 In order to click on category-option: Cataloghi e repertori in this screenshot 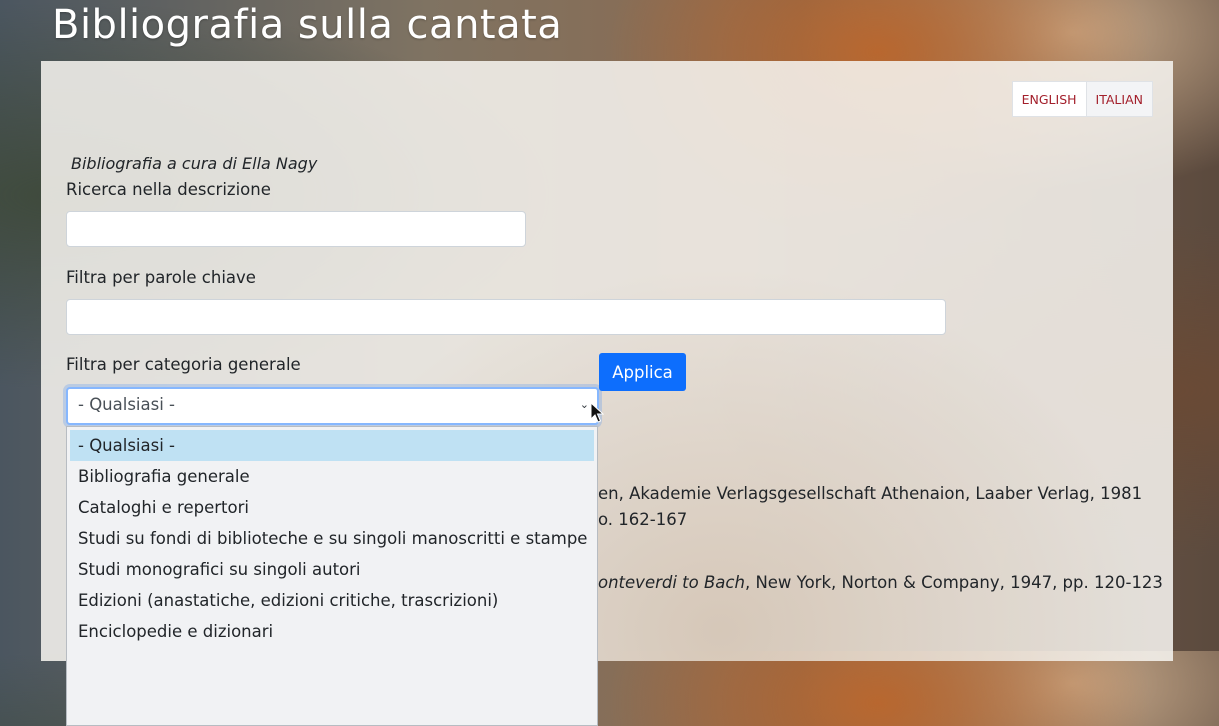, I will do `click(332, 507)`.